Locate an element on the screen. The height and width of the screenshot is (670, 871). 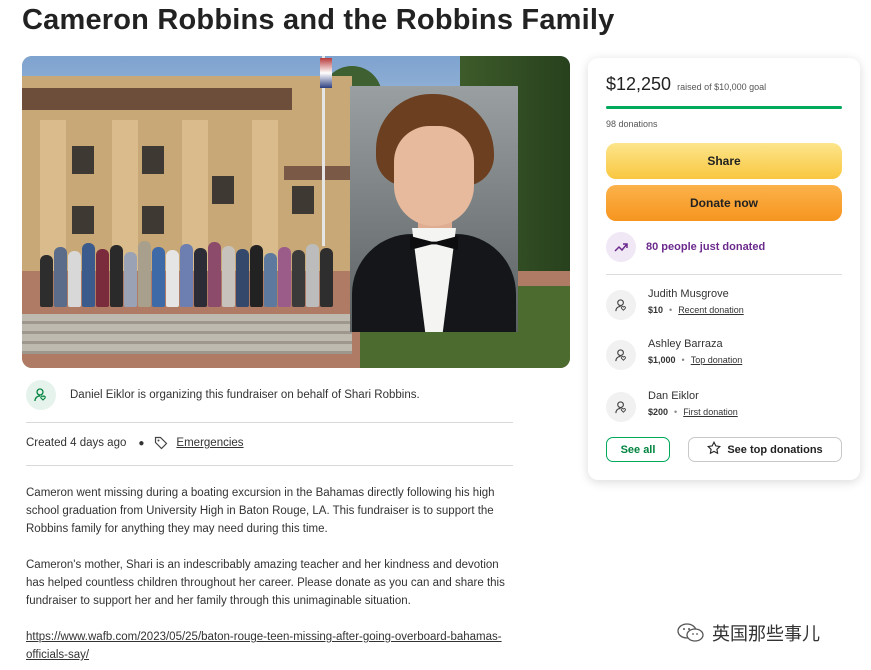
watermark-text: 英国那些事儿 is located at coordinates (766, 634).